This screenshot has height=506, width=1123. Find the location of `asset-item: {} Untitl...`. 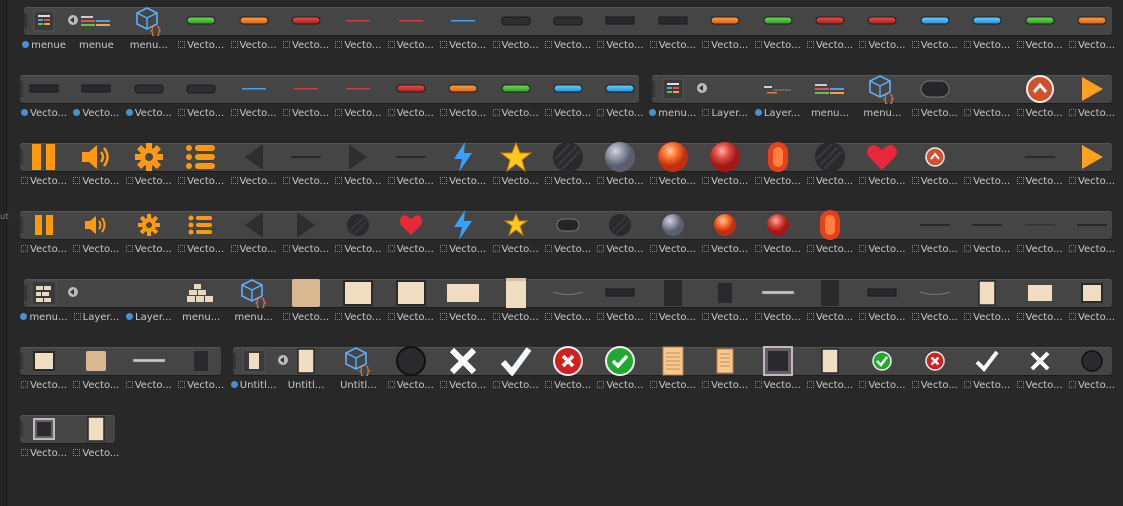

asset-item: {} Untitl... is located at coordinates (358, 370).